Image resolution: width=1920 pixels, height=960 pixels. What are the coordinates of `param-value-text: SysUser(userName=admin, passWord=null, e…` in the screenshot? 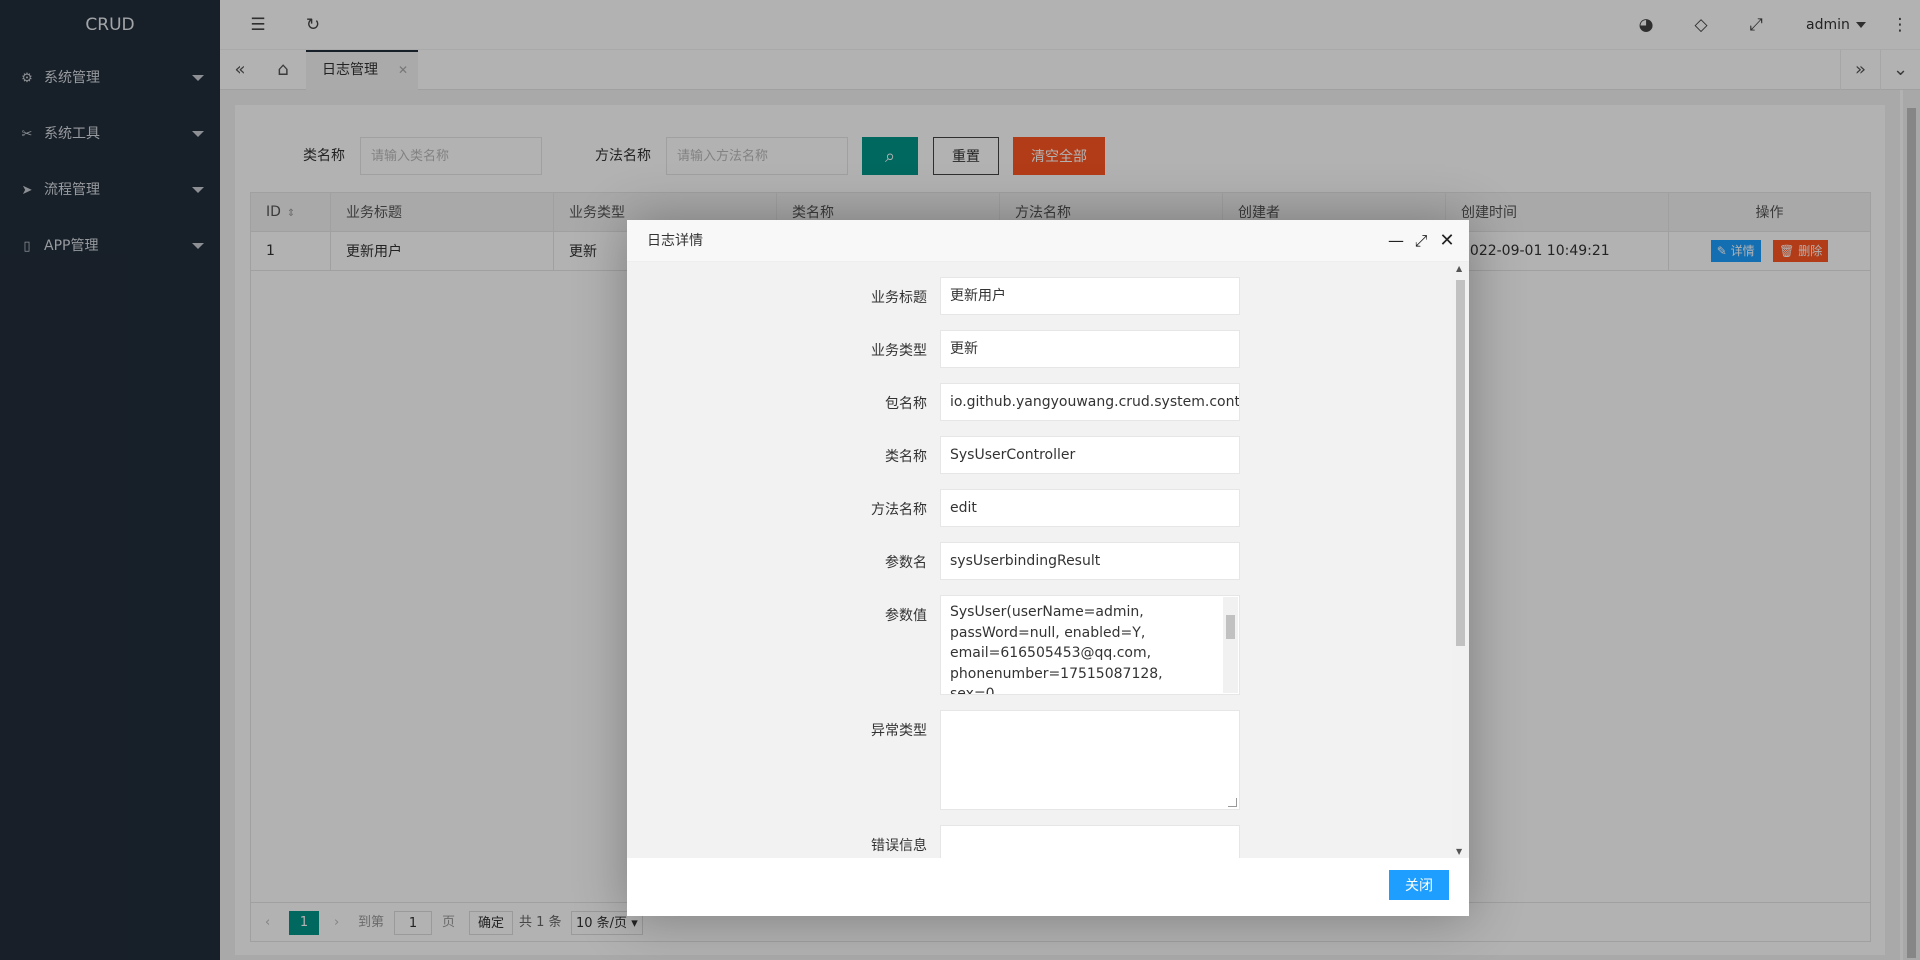 It's located at (1056, 649).